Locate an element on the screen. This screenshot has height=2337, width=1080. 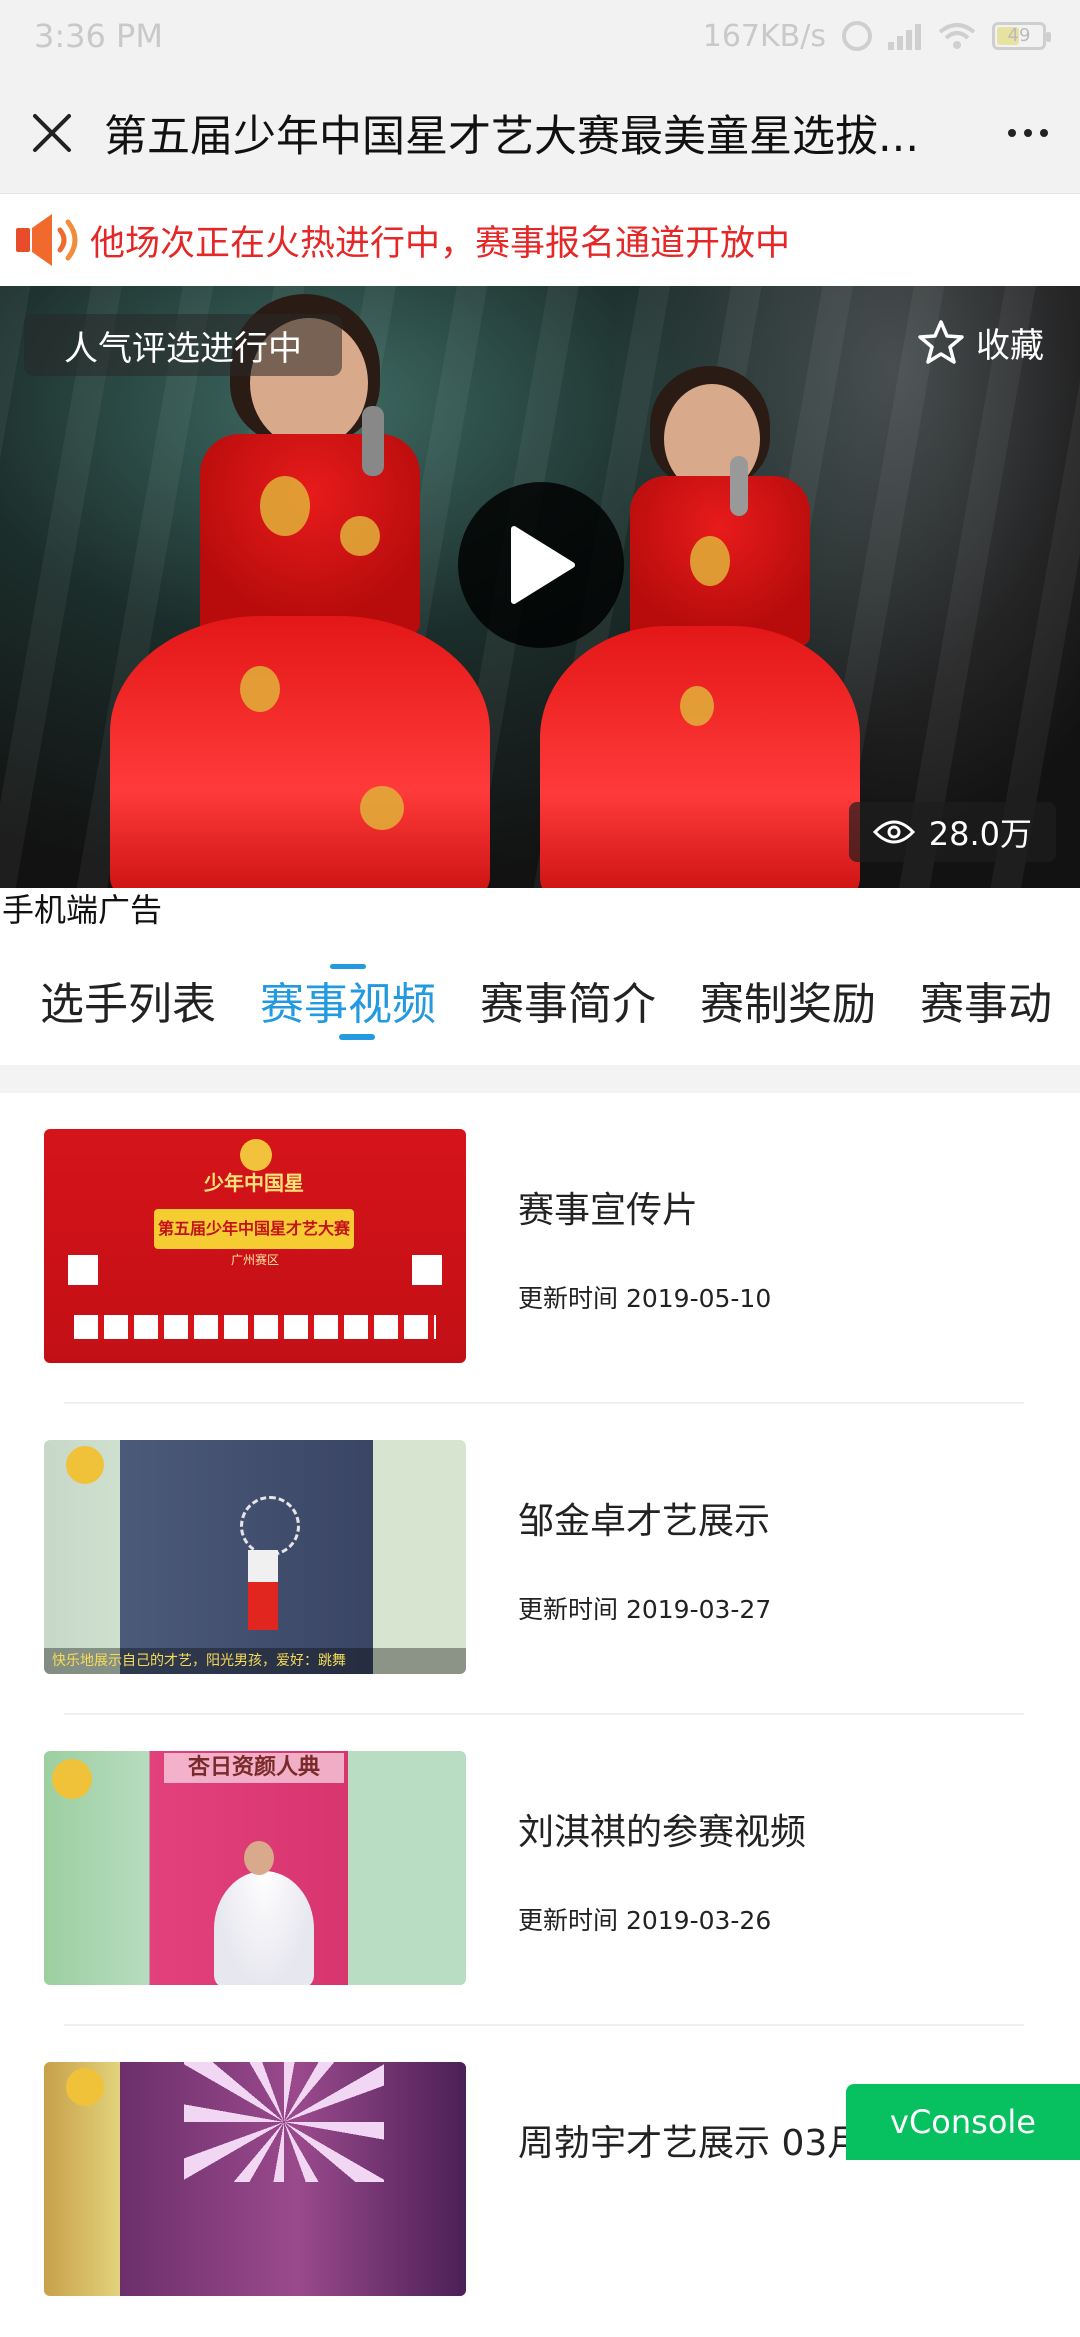
video-thumbnail: 快乐地展示自己的才艺，阳光男孩，爱好：跳舞 is located at coordinates (255, 1557).